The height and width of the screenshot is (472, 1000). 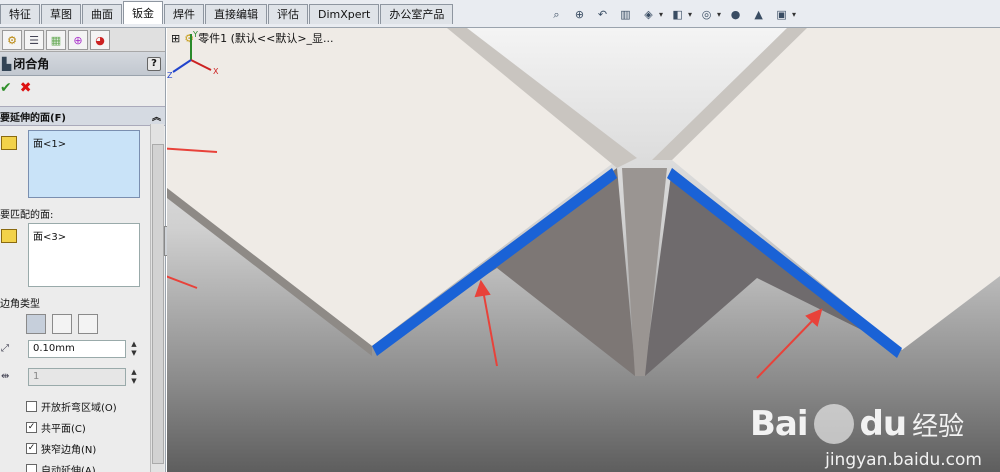 What do you see at coordinates (143, 12) in the screenshot?
I see `tab-sheet-metal: 钣金` at bounding box center [143, 12].